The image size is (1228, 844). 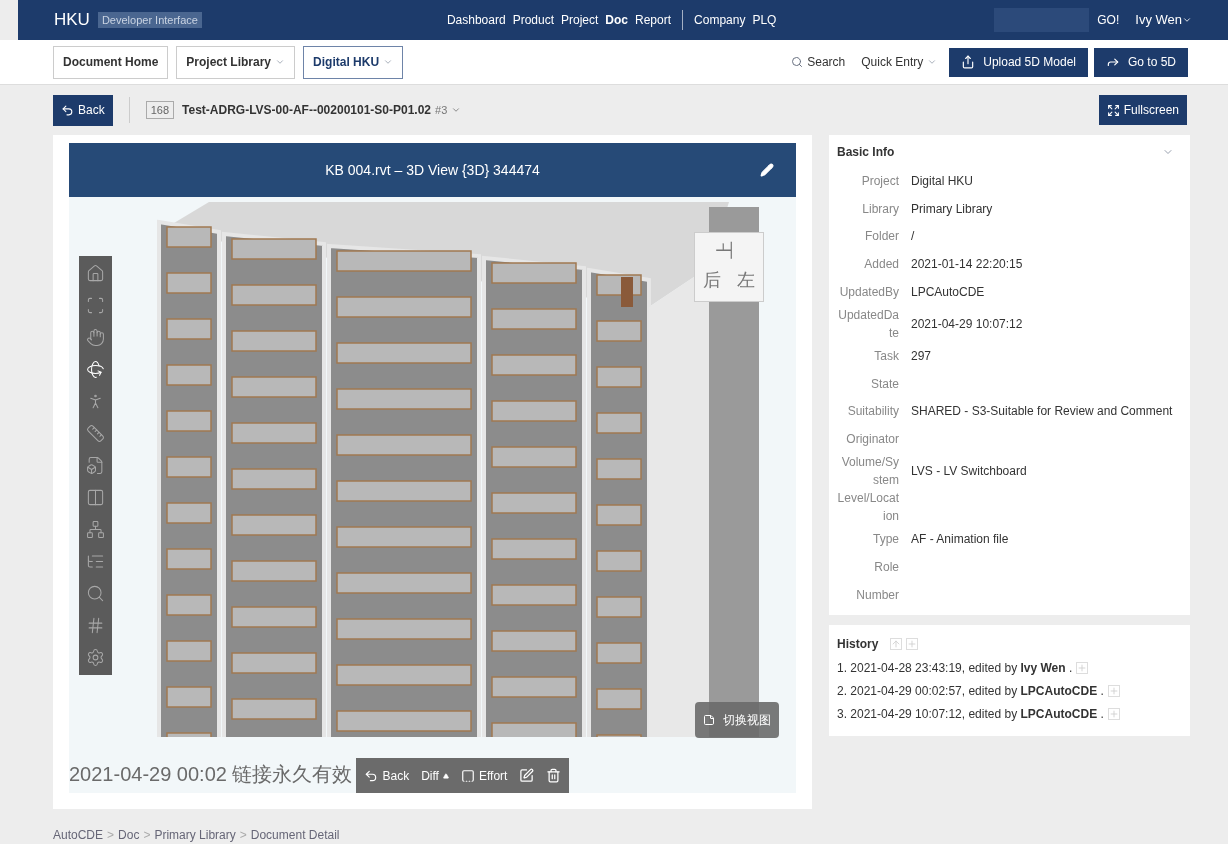 I want to click on effort-button: Effort, so click(x=484, y=775).